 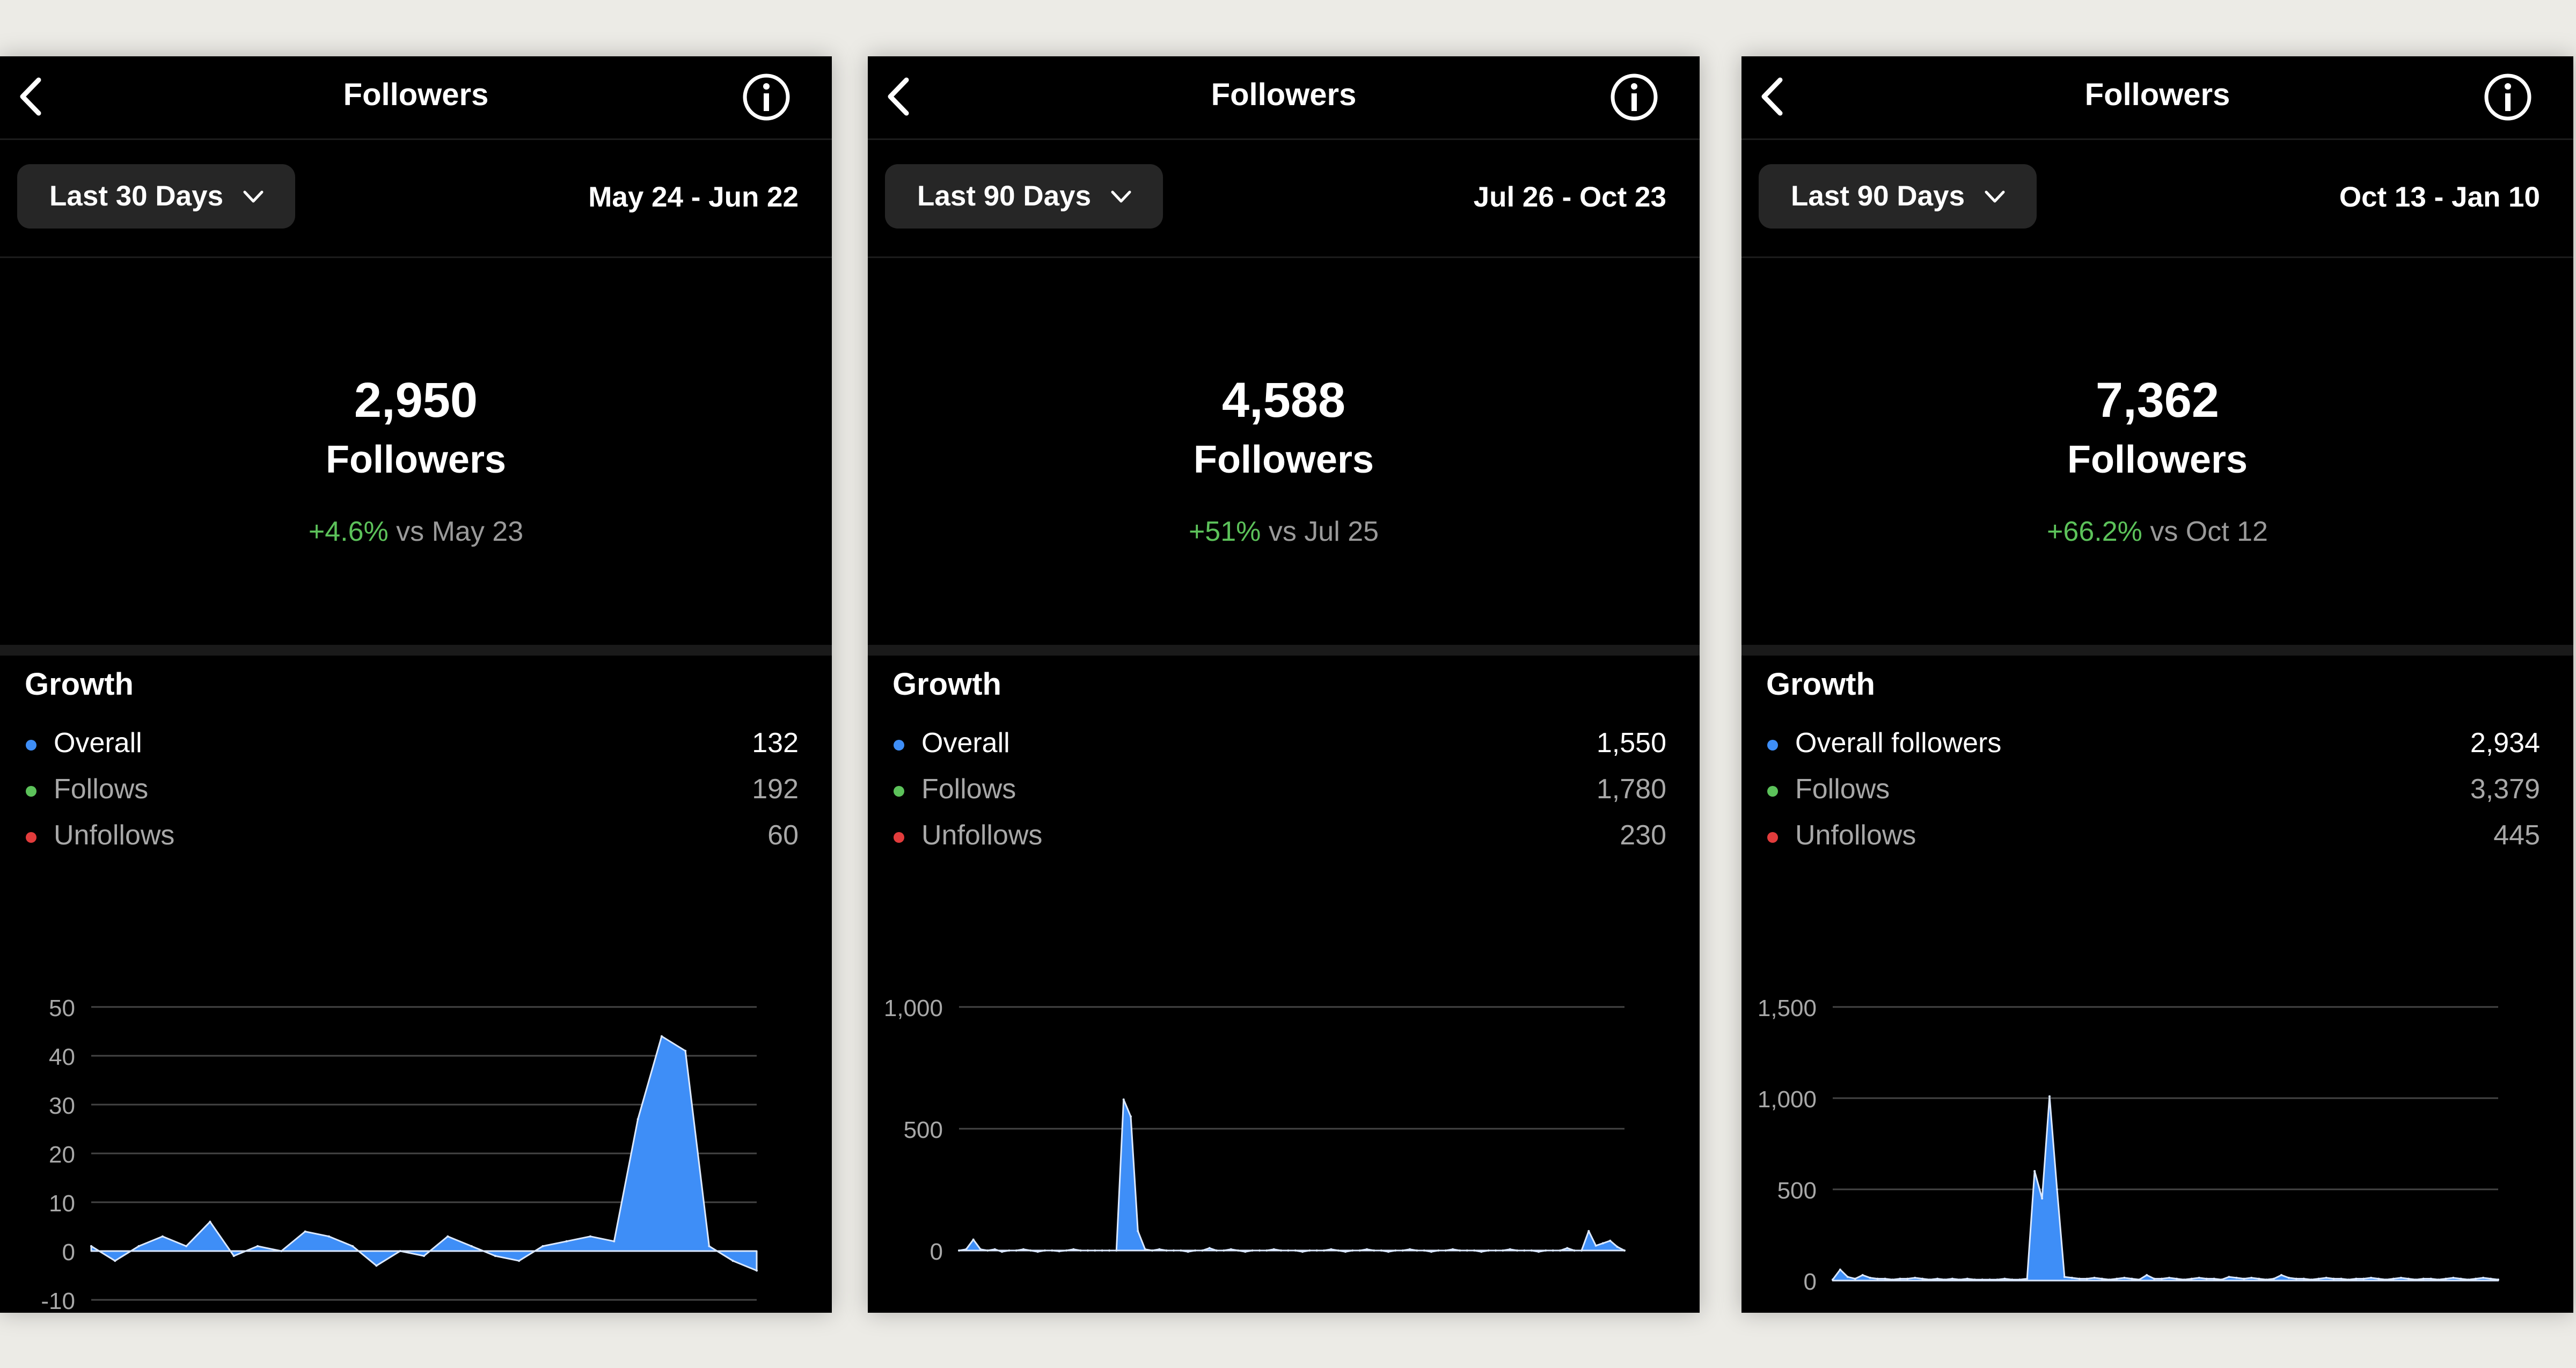 What do you see at coordinates (2157, 650) in the screenshot?
I see `section-divider` at bounding box center [2157, 650].